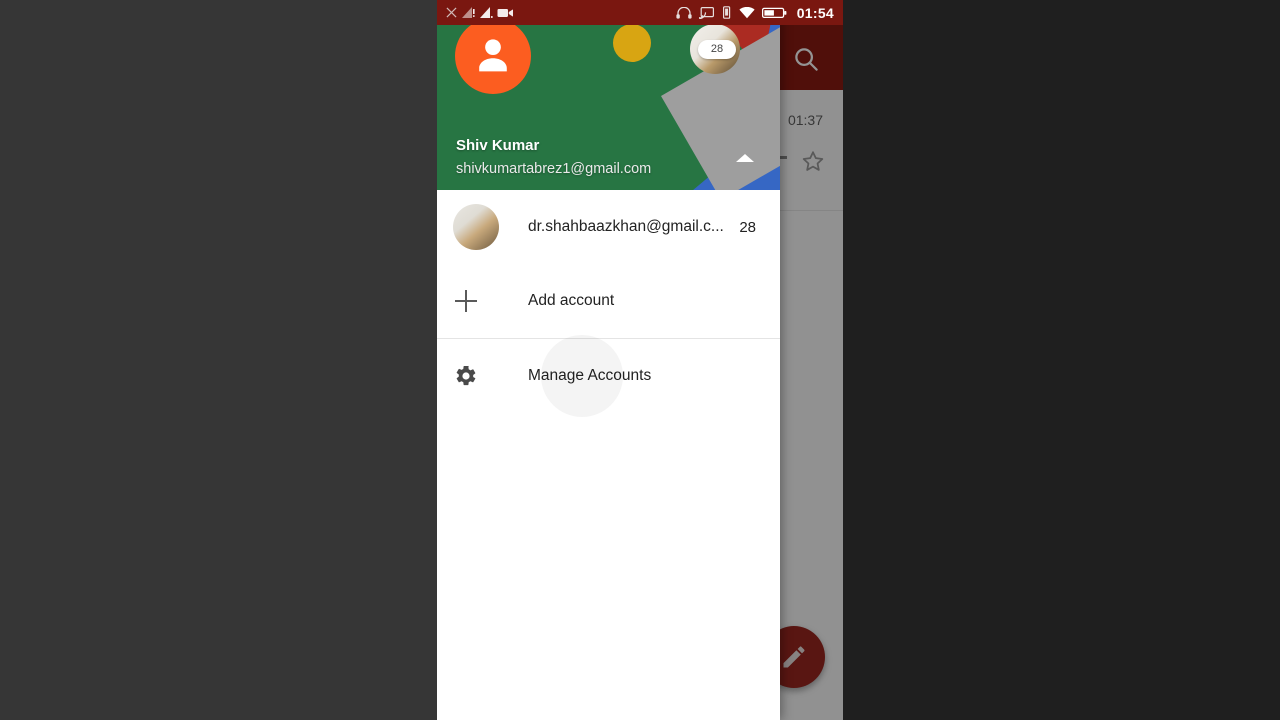 This screenshot has height=720, width=1280. What do you see at coordinates (475, 12) in the screenshot?
I see `status-bar-left-icons` at bounding box center [475, 12].